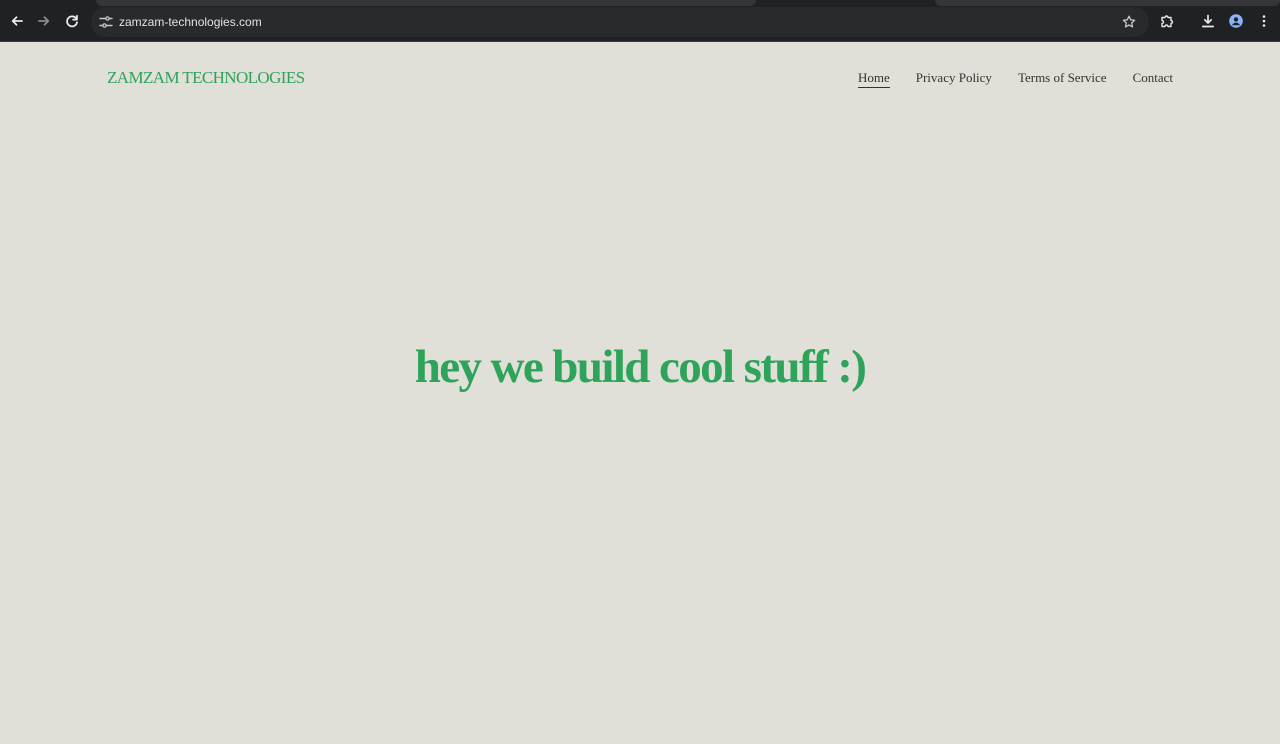 The image size is (1280, 744). I want to click on browser-menu-button, so click(1264, 21).